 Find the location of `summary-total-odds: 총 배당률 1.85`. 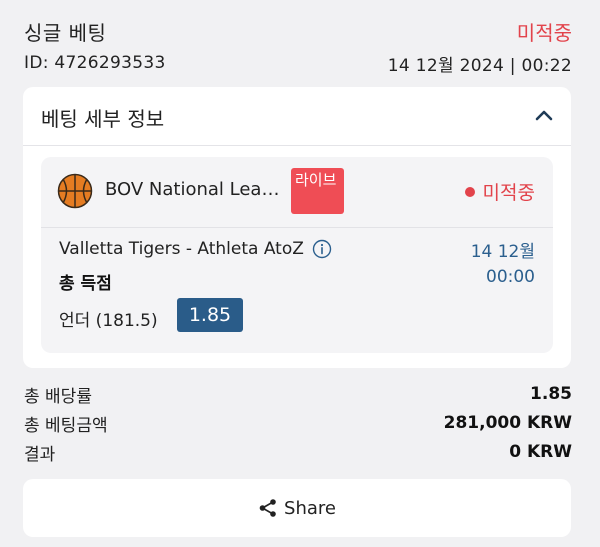

summary-total-odds: 총 배당률 1.85 is located at coordinates (298, 394).